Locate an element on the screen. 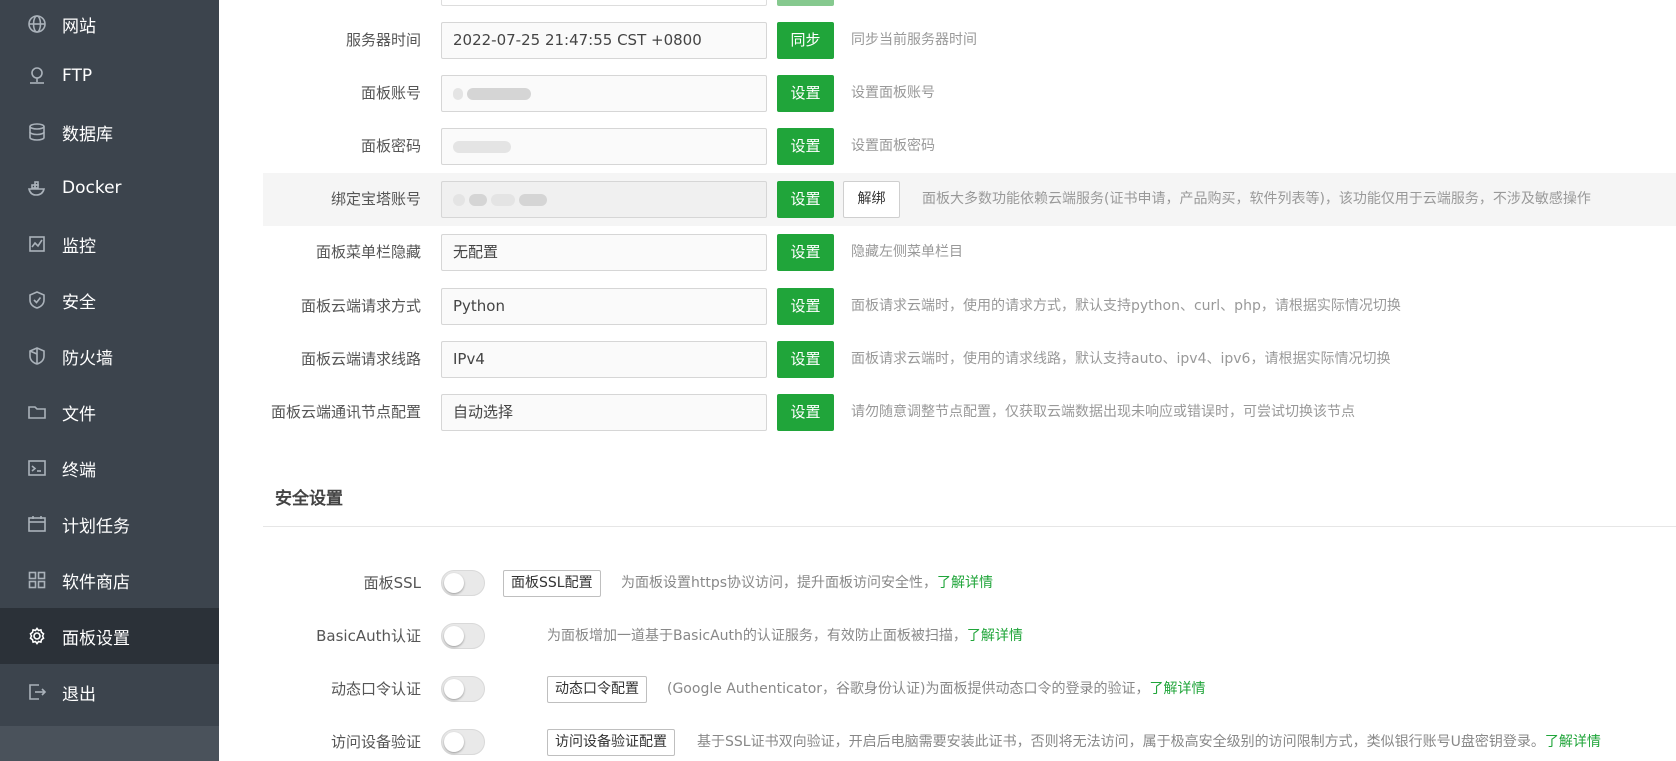 The height and width of the screenshot is (761, 1676). node-config-label: 面板云端通讯节点配置 is located at coordinates (345, 412).